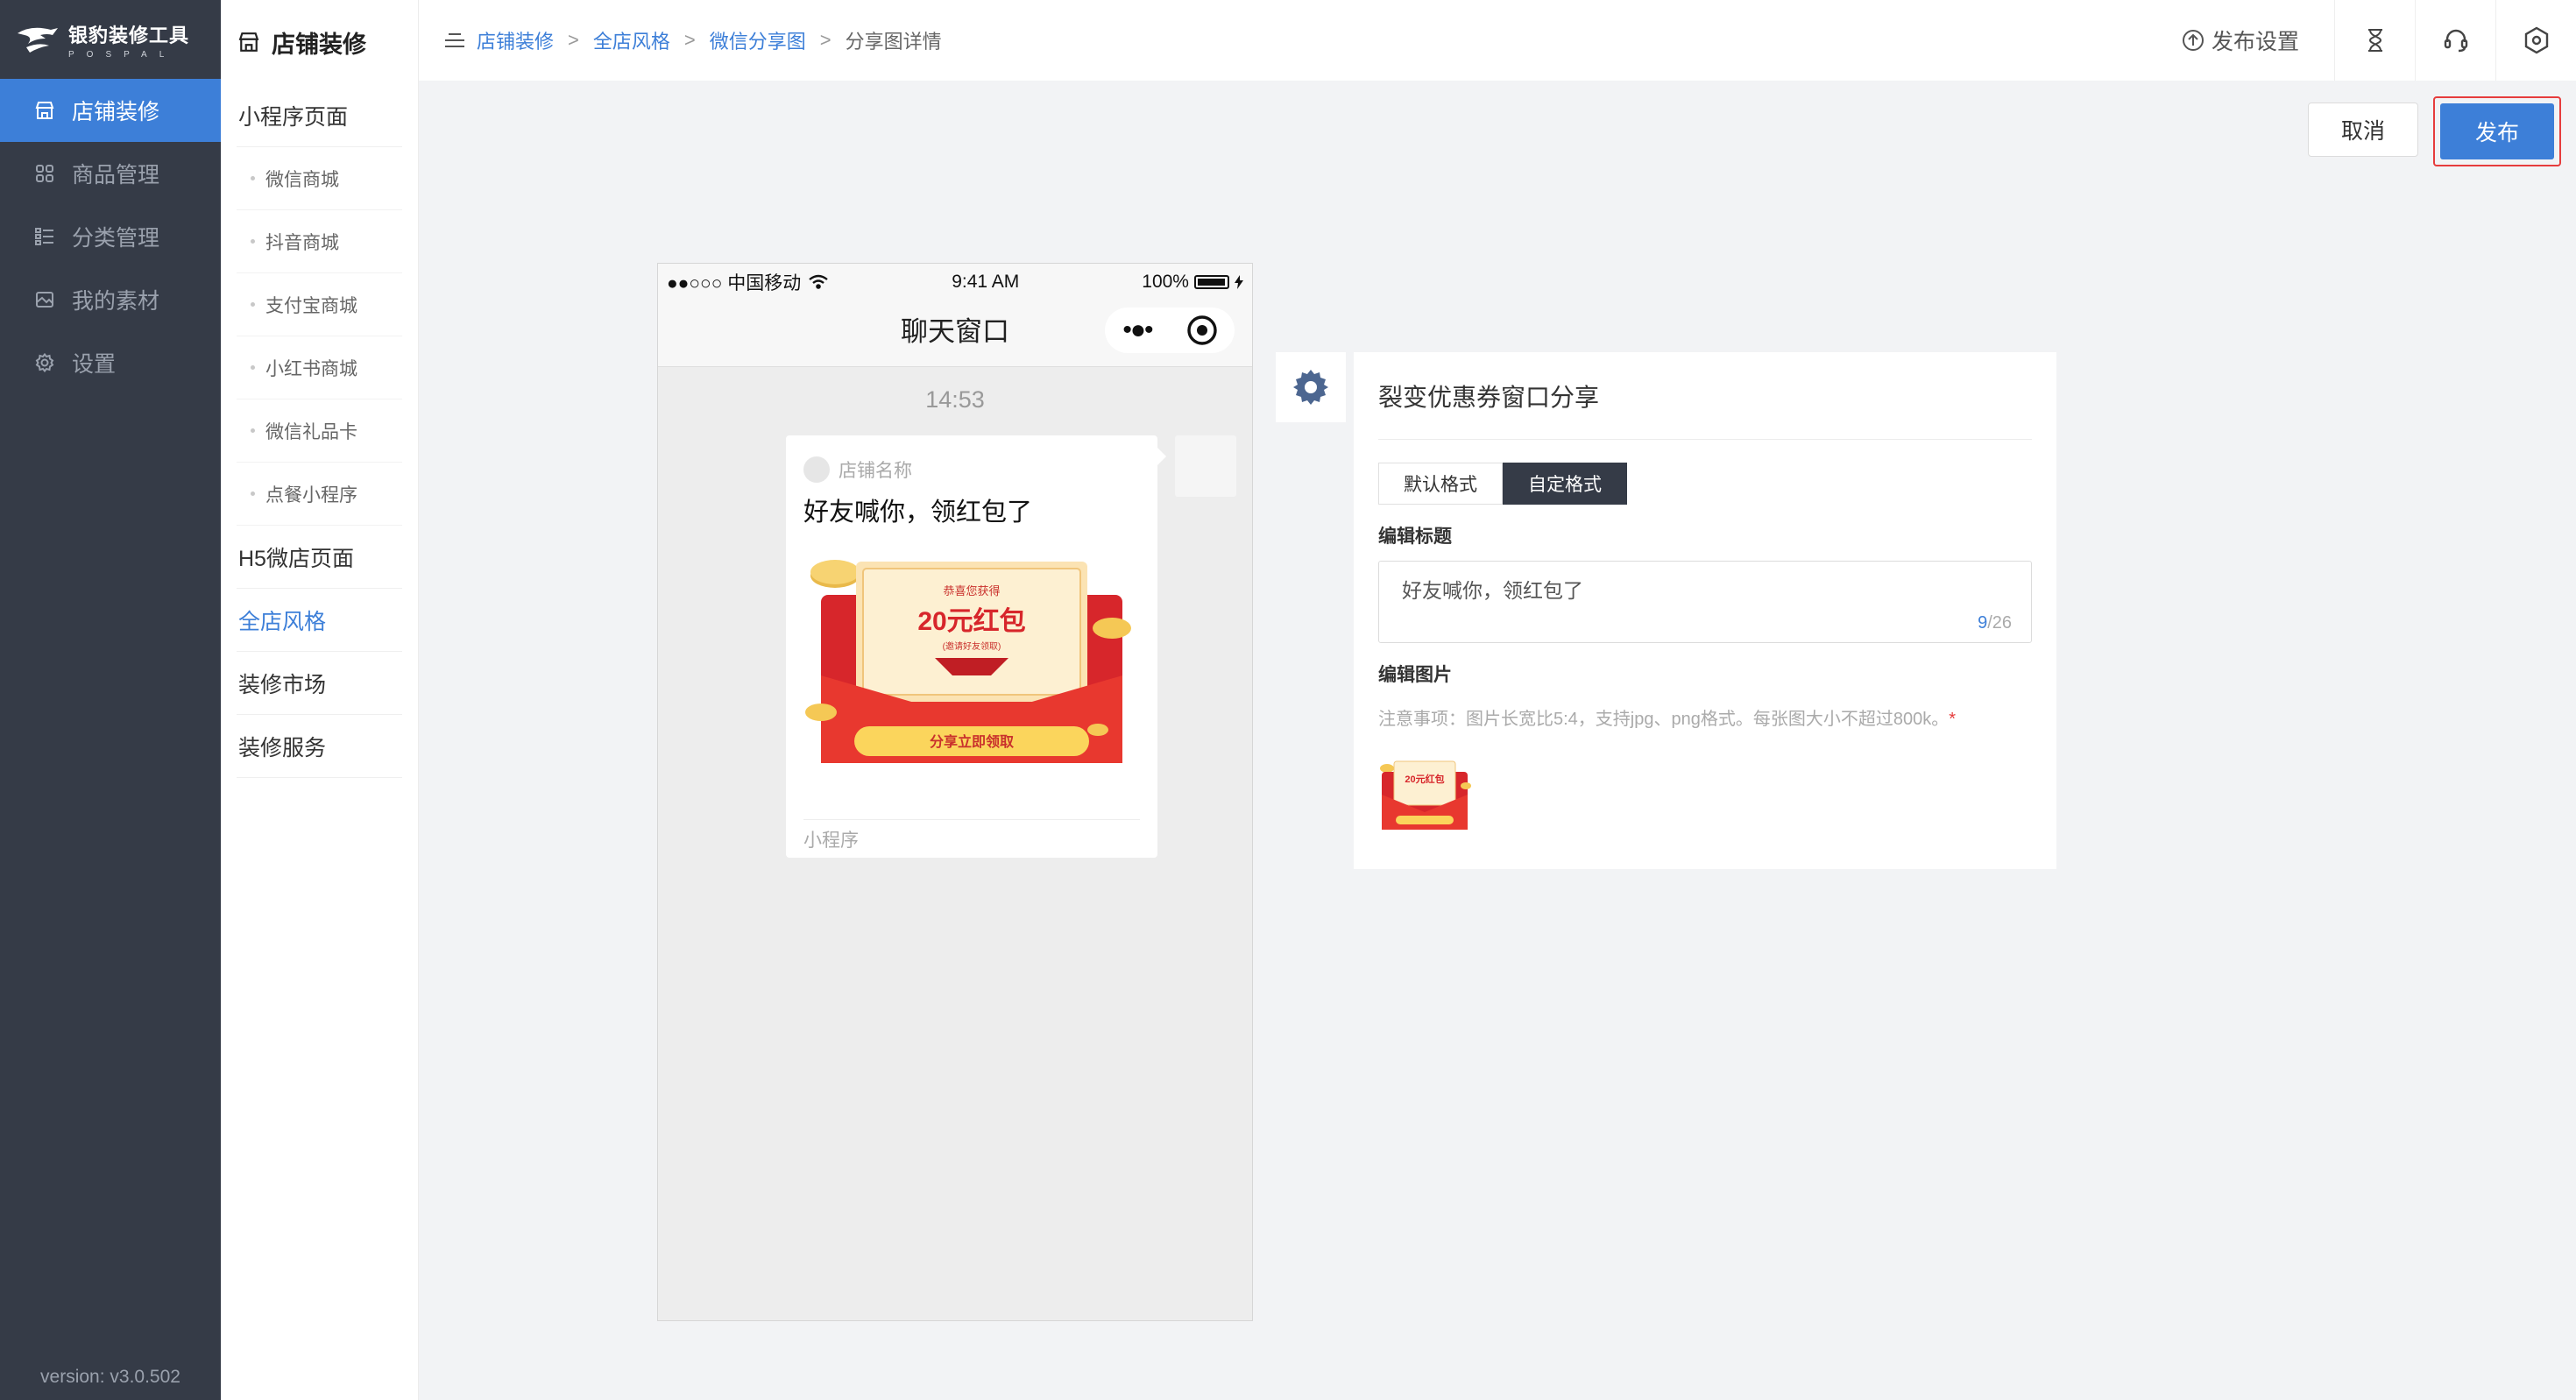 This screenshot has height=1400, width=2576. I want to click on sidebar-item-market: 装修市场, so click(319, 683).